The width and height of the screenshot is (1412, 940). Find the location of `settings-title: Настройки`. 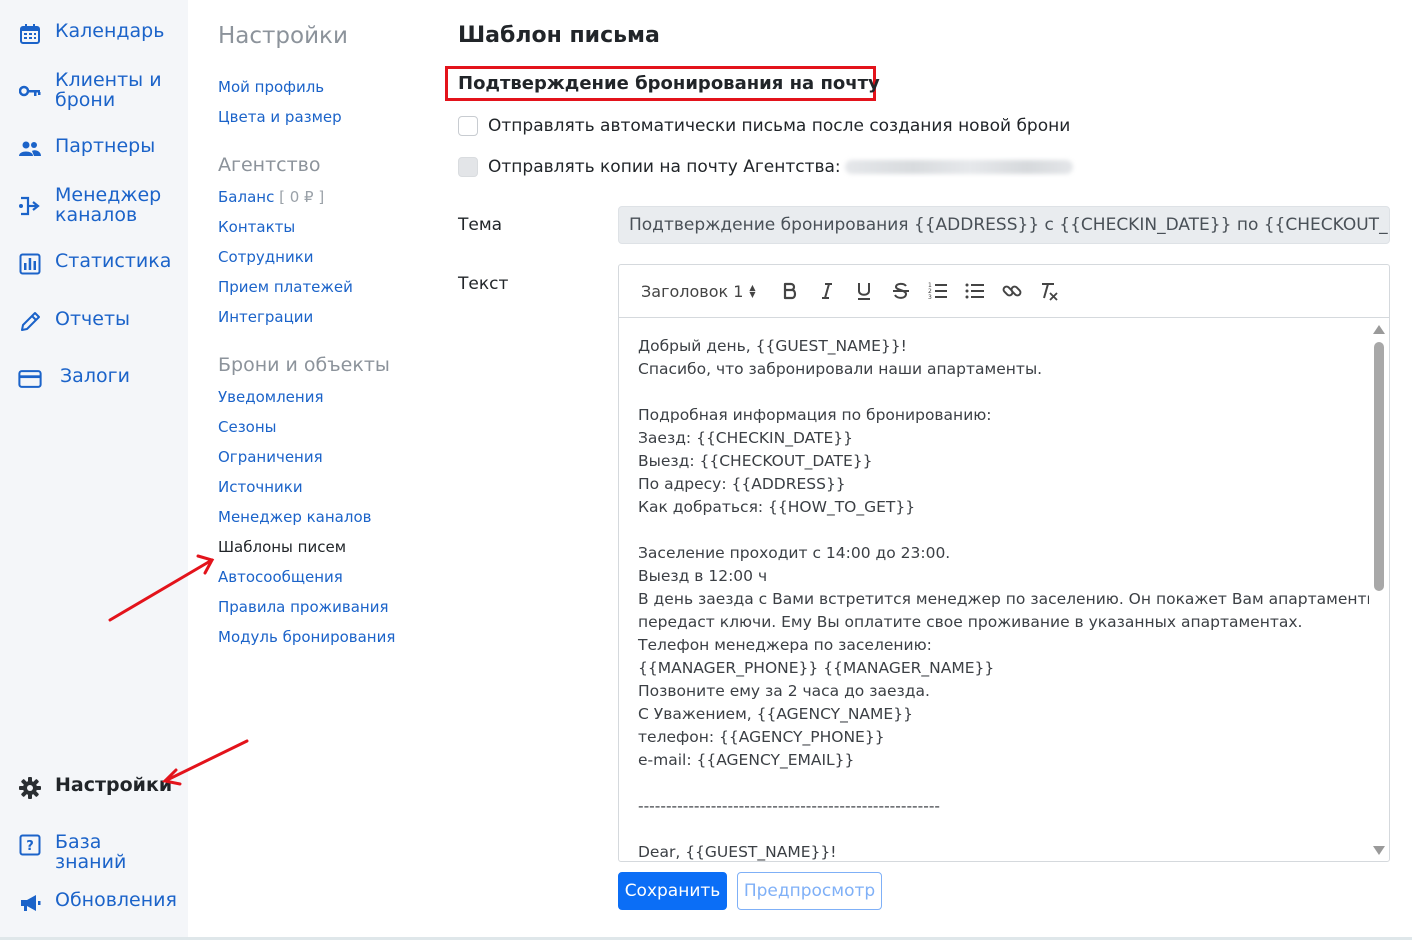

settings-title: Настройки is located at coordinates (283, 36).